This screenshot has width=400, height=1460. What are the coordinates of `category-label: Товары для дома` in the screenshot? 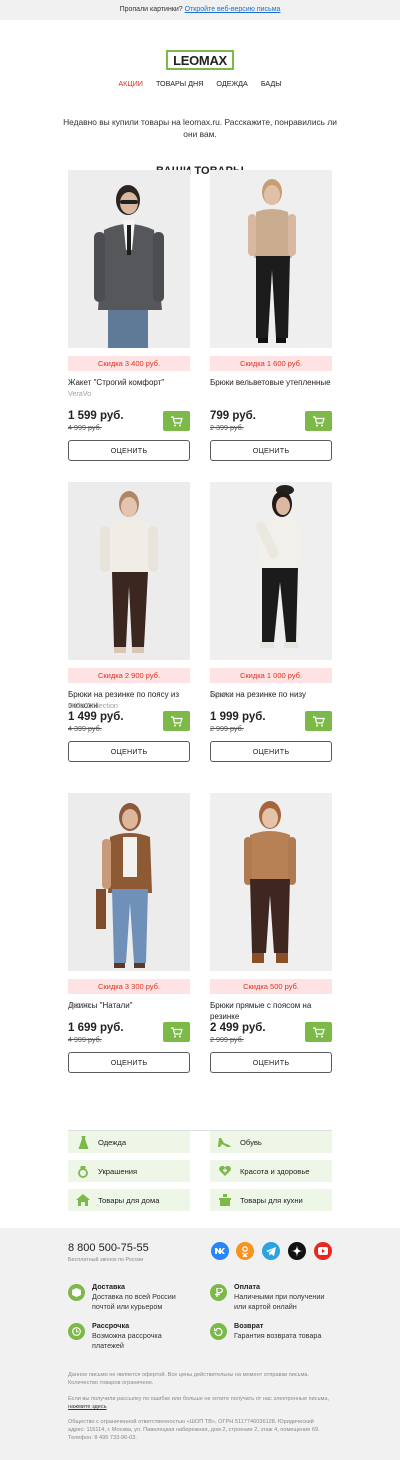 It's located at (129, 1200).